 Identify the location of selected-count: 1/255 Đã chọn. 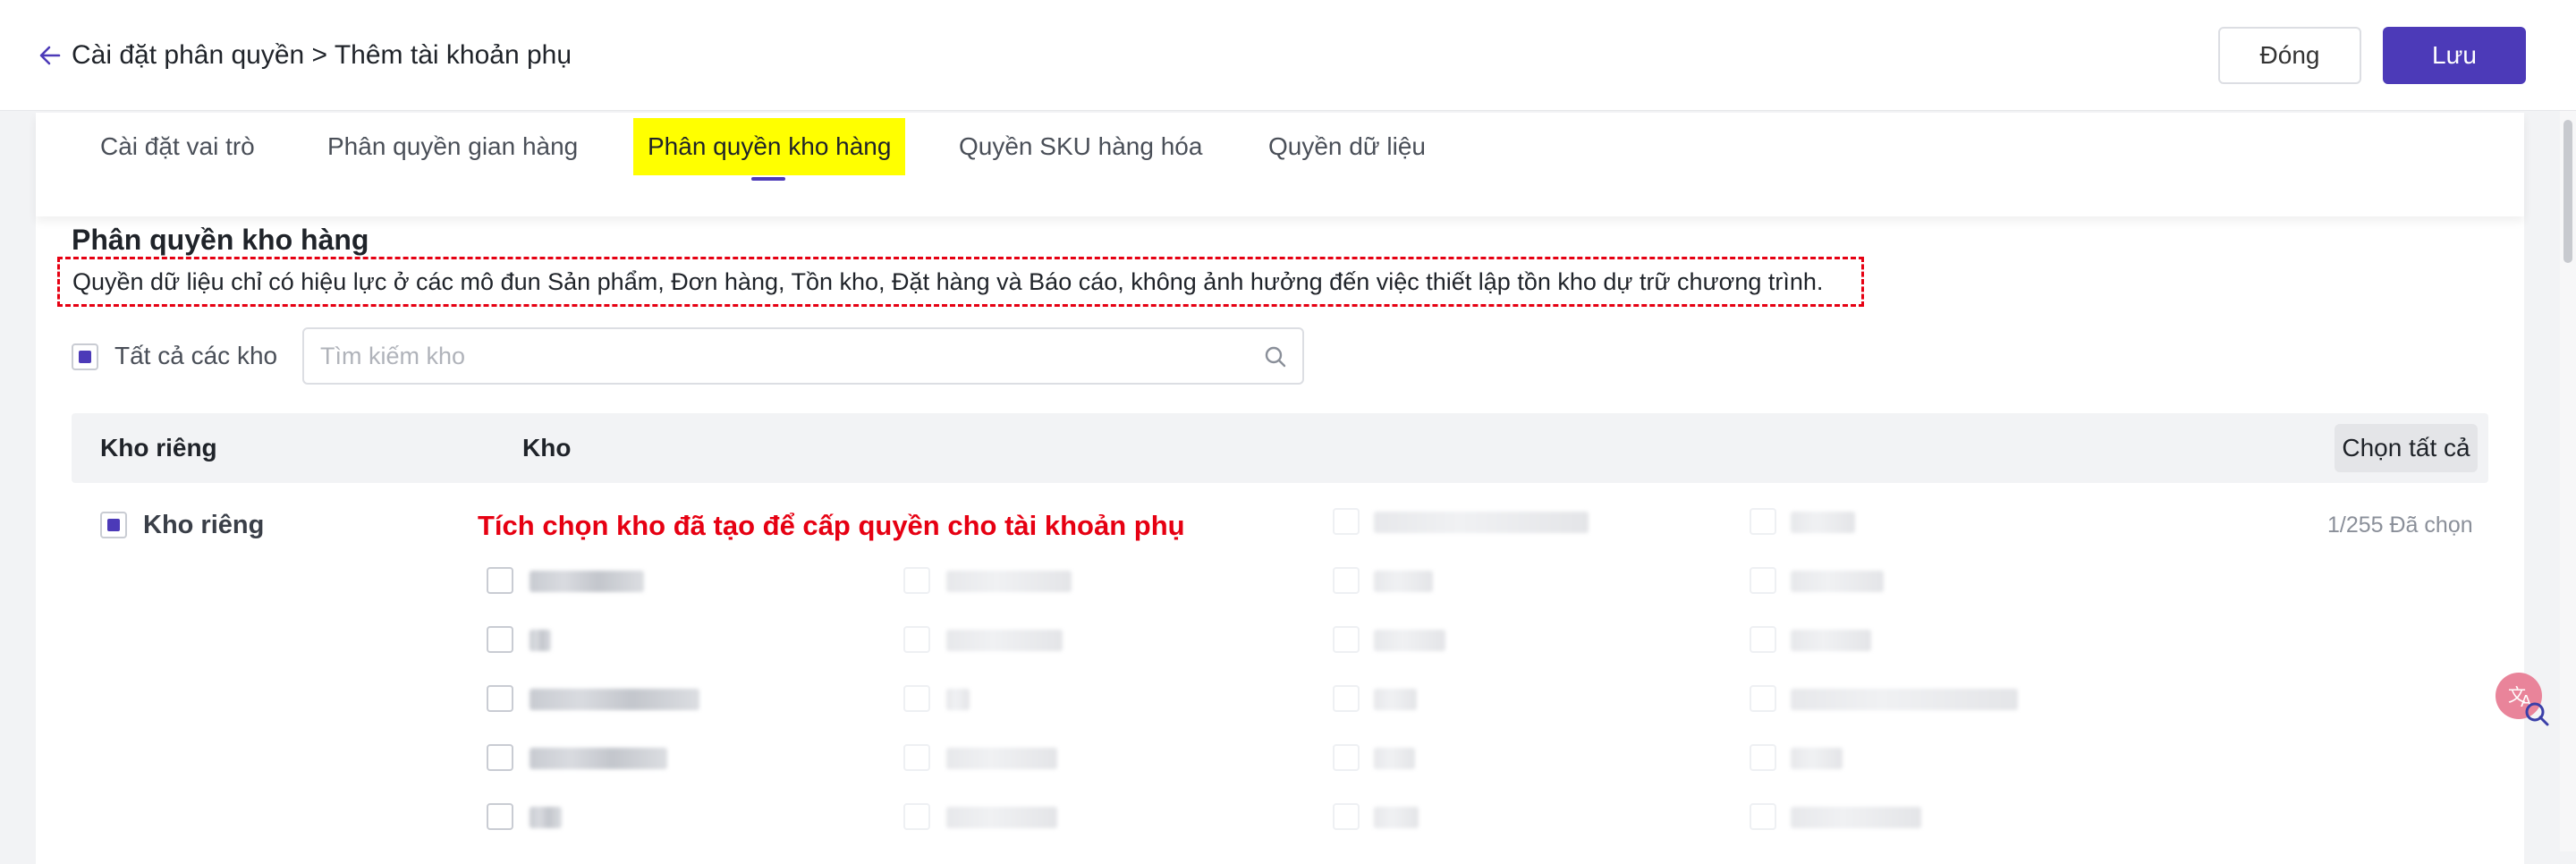
(2400, 525).